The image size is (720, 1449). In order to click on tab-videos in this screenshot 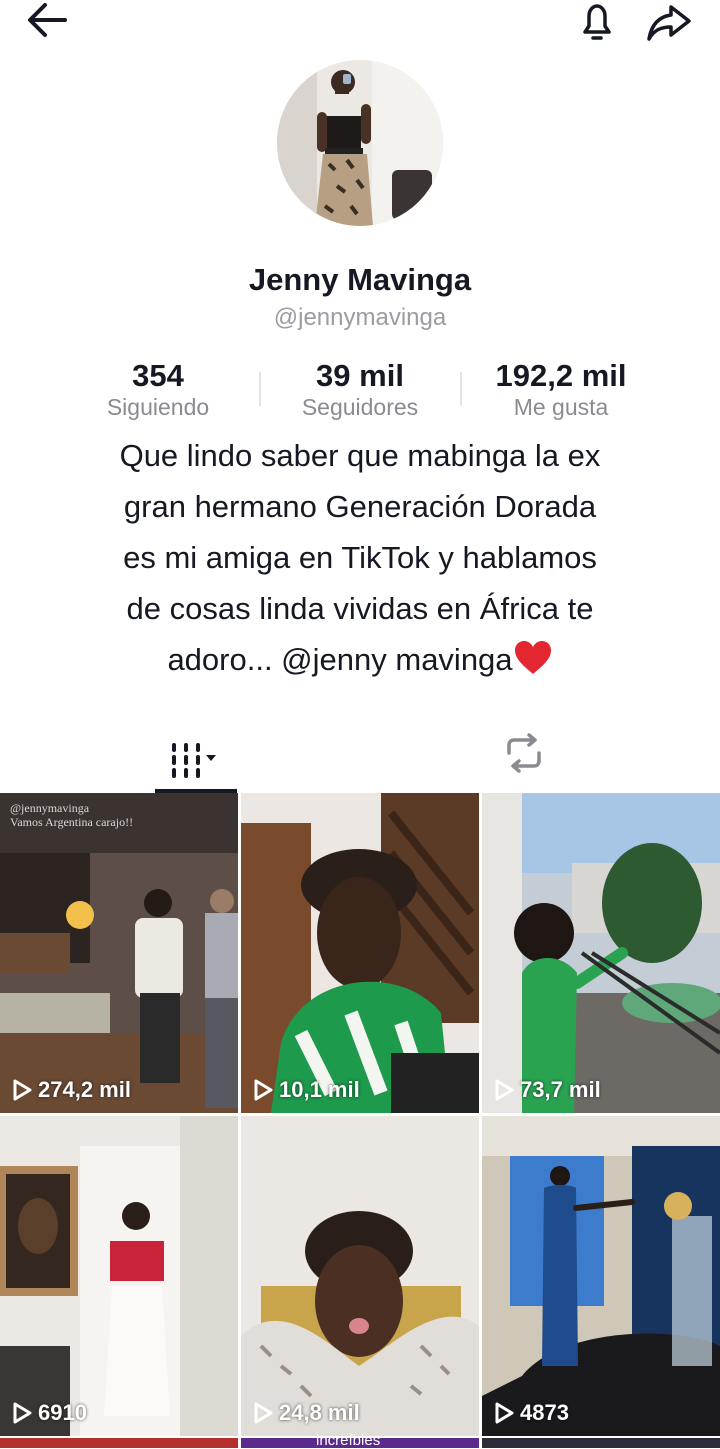, I will do `click(196, 761)`.